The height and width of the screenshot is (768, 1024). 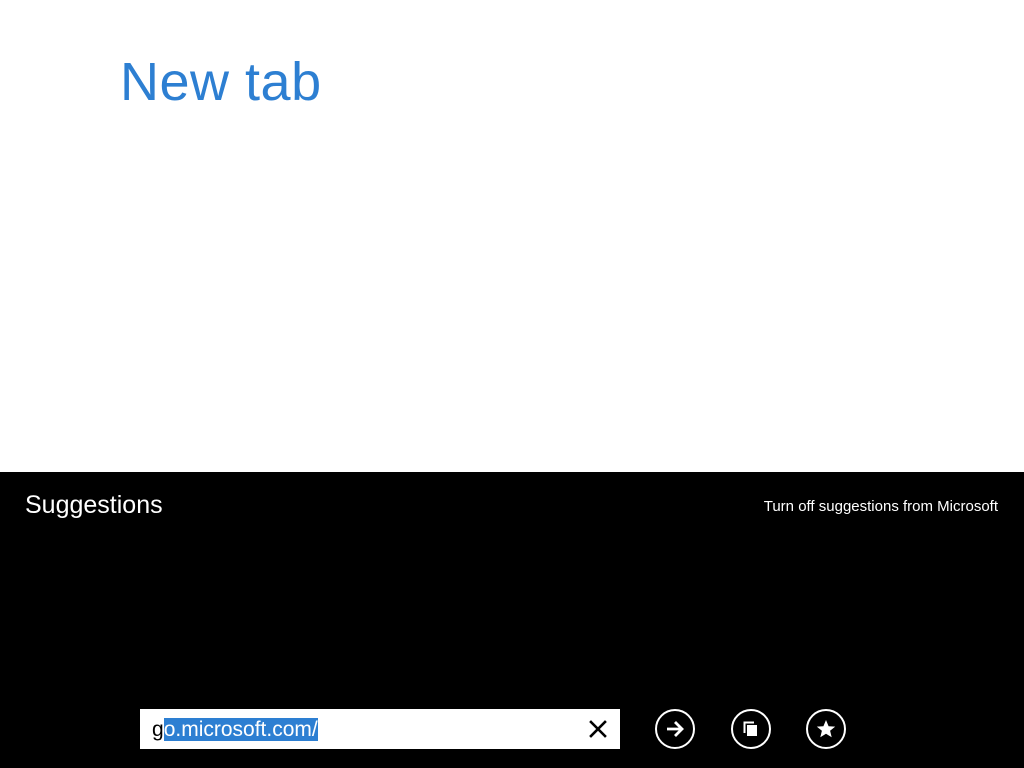 I want to click on address-input: go.microsoft.com/, so click(x=235, y=730).